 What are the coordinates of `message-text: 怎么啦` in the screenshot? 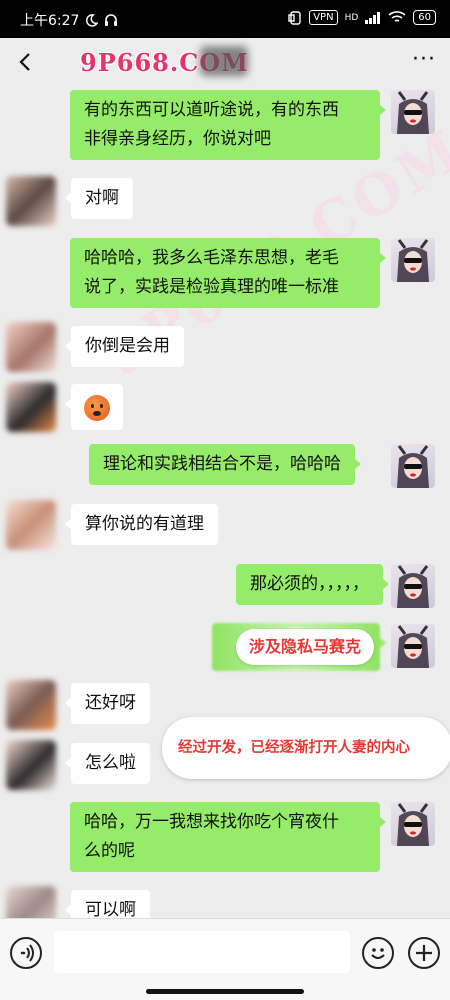 It's located at (110, 763).